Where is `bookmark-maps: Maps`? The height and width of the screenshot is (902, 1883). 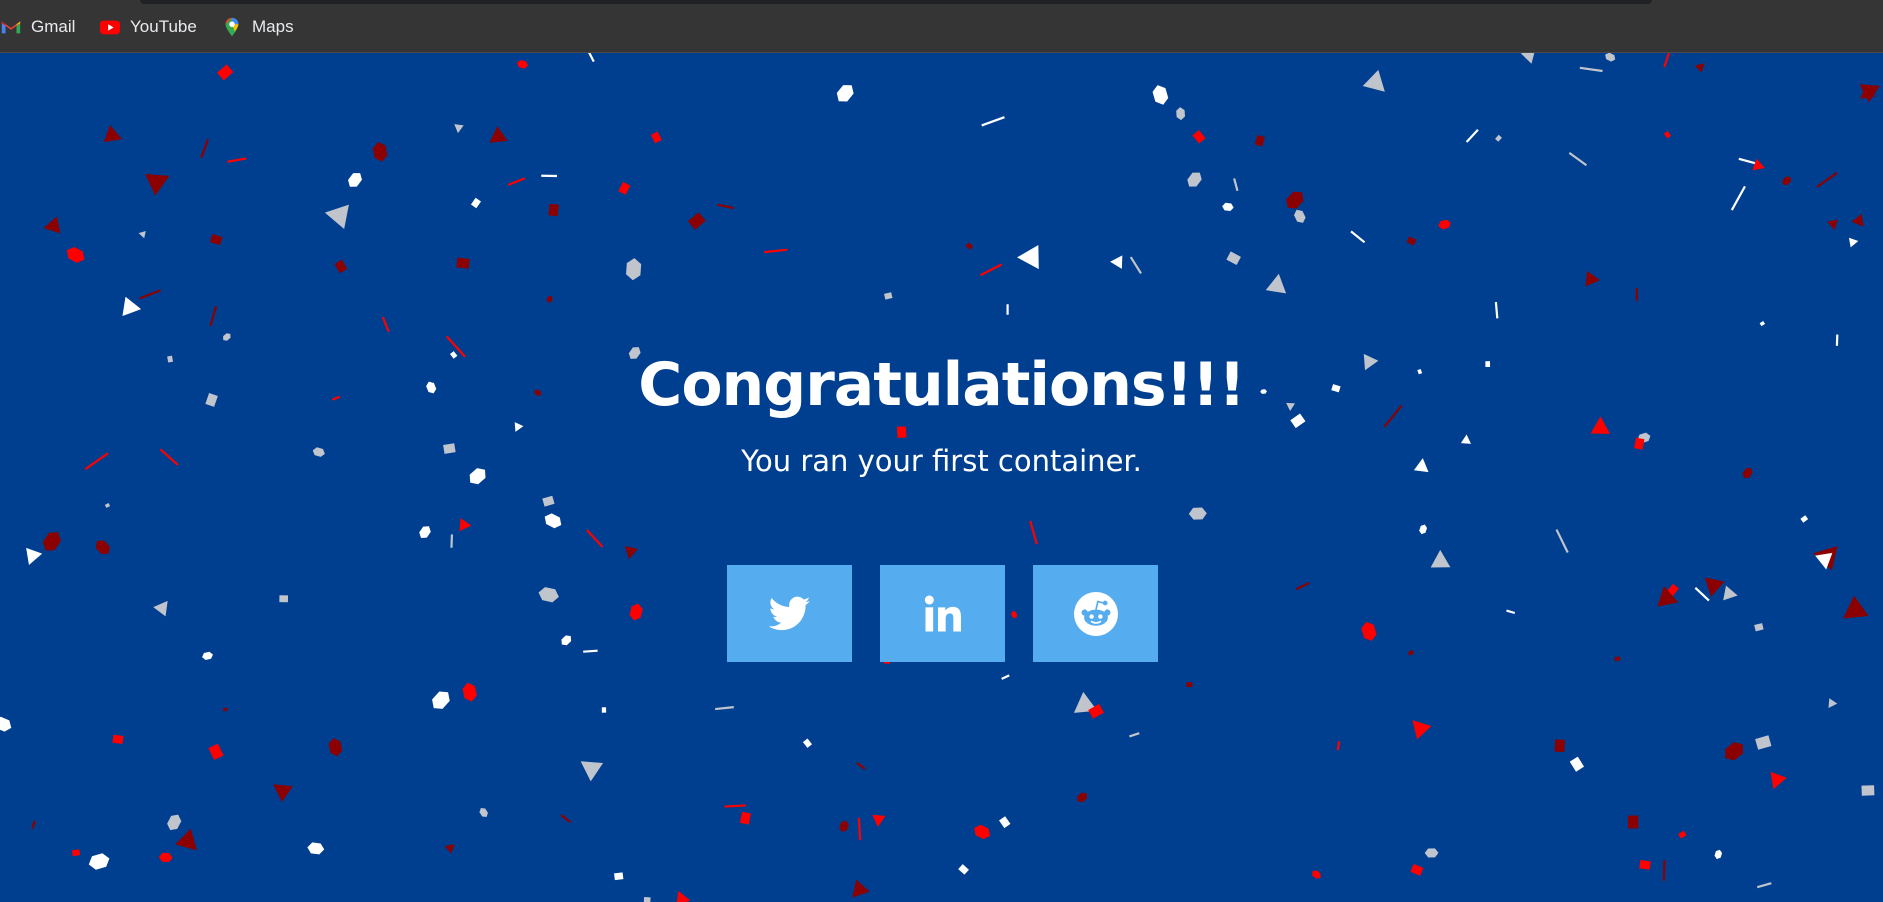 bookmark-maps: Maps is located at coordinates (257, 27).